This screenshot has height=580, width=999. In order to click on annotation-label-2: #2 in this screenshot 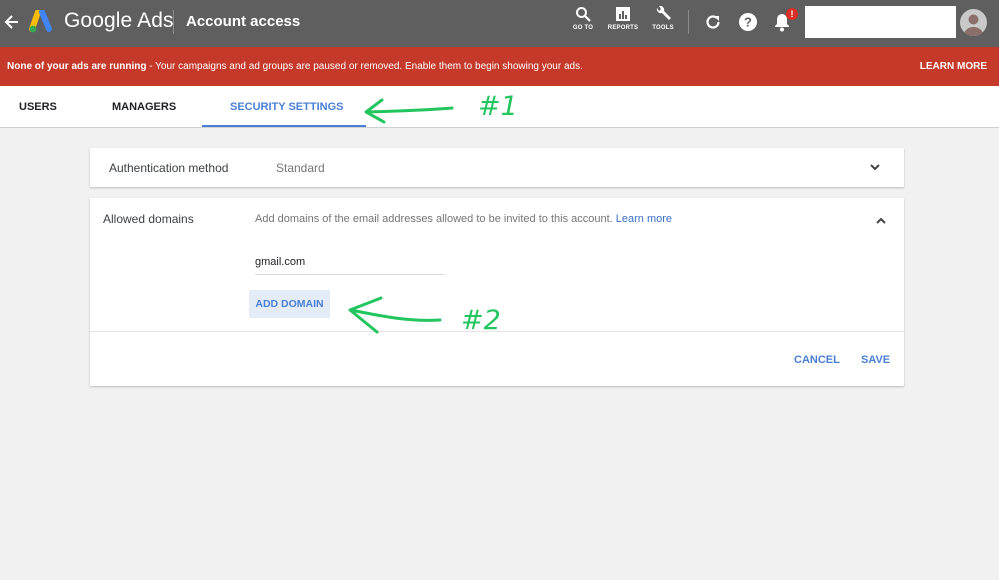, I will do `click(481, 320)`.